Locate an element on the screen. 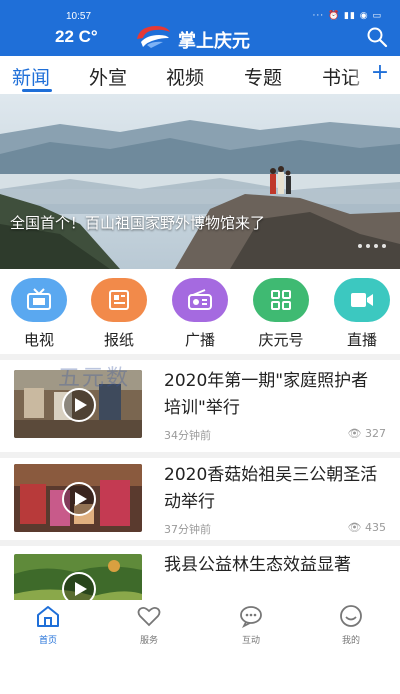  nav-interact: 互动 is located at coordinates (251, 625).